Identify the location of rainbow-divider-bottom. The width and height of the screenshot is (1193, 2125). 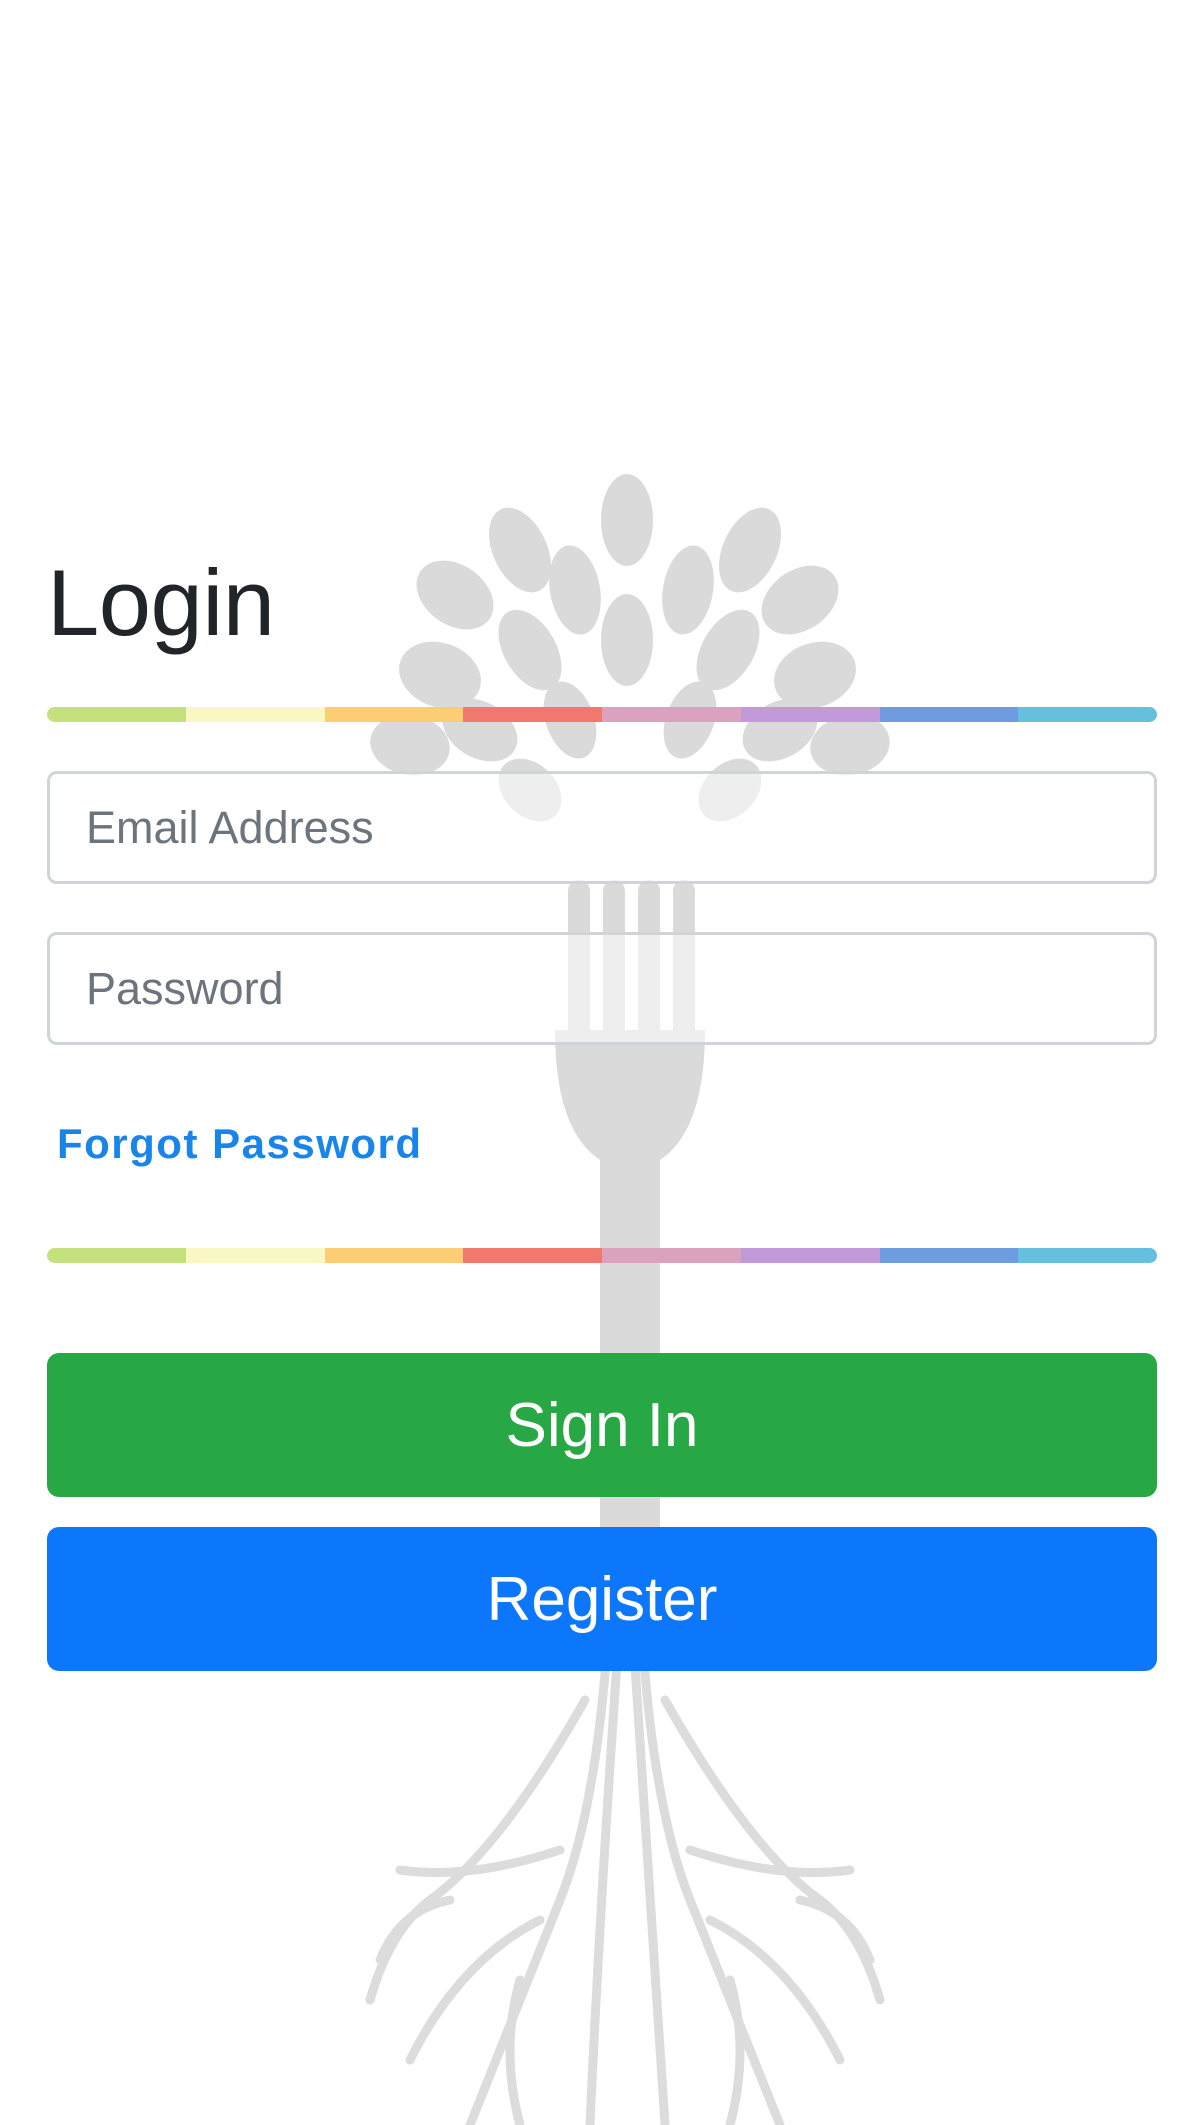
(602, 1255).